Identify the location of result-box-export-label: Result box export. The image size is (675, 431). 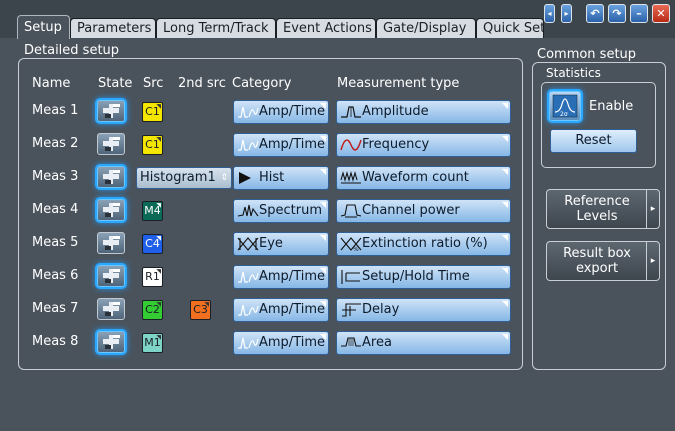
(597, 261).